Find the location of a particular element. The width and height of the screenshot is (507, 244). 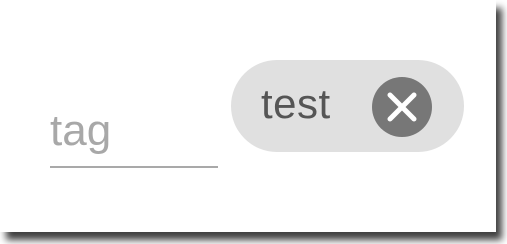

input-underline is located at coordinates (134, 167).